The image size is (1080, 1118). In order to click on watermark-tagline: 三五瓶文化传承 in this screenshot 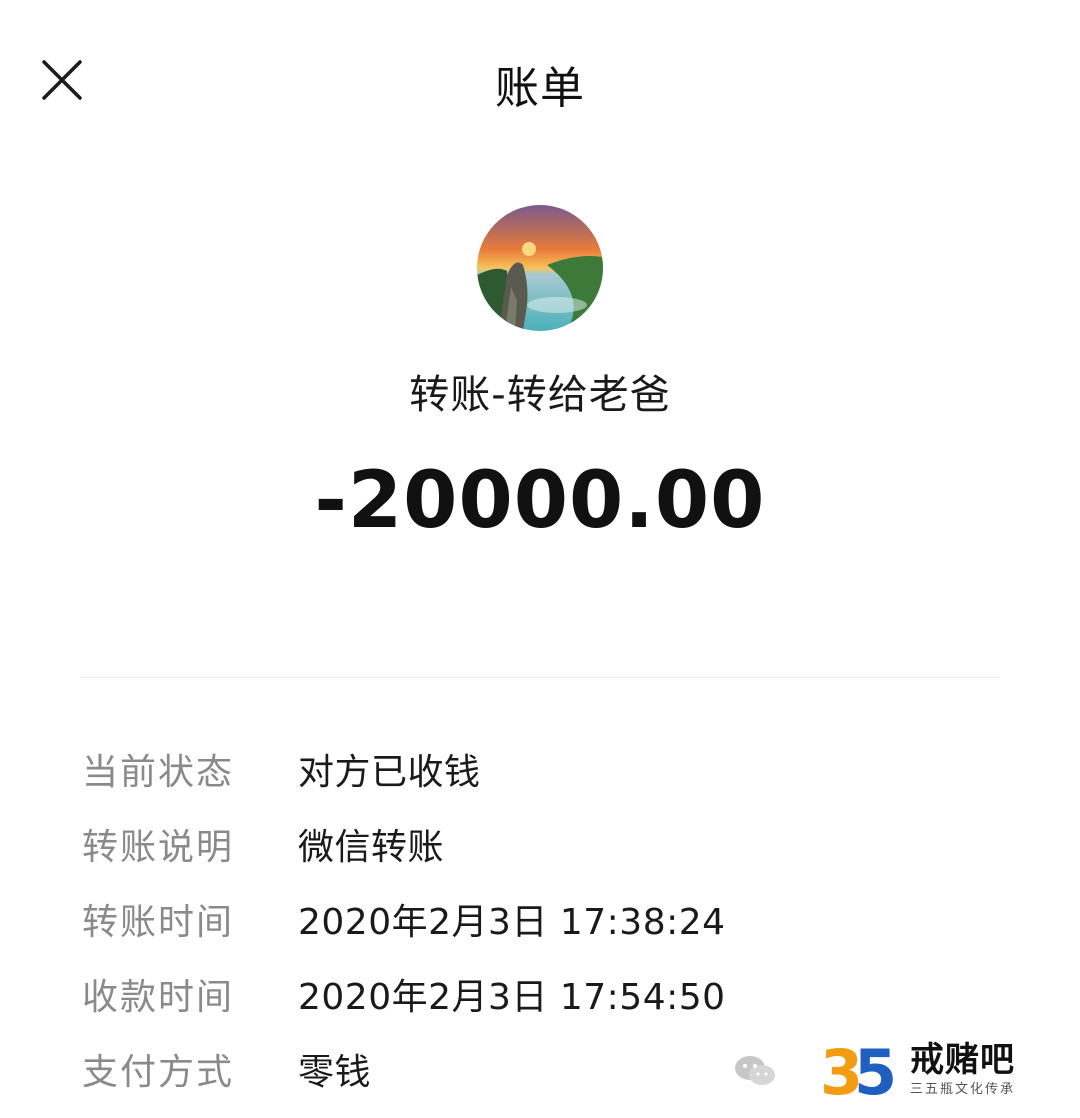, I will do `click(963, 1089)`.